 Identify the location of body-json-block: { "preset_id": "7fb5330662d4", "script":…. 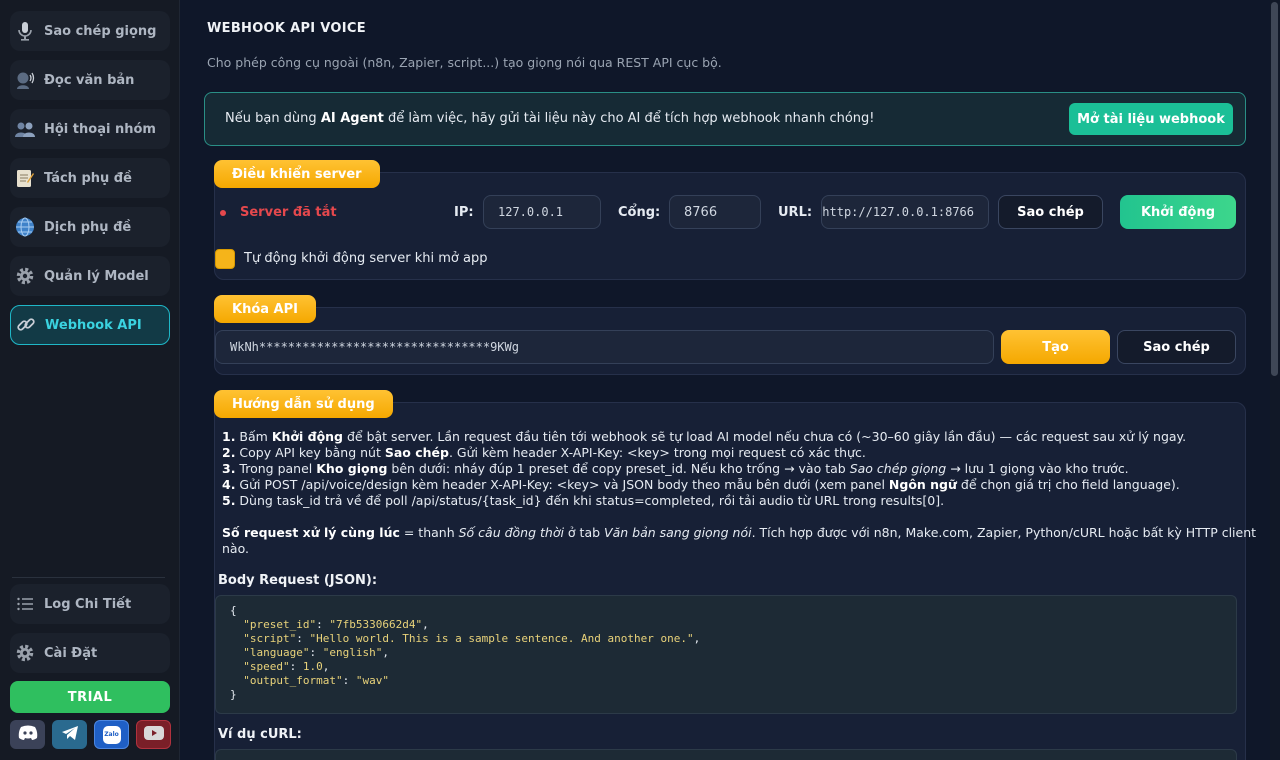
(726, 654).